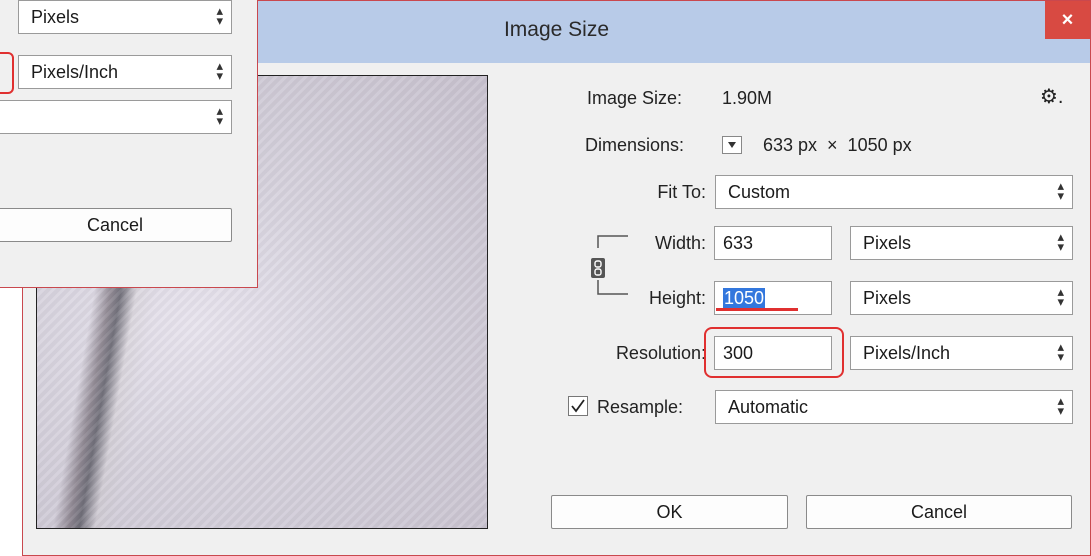 Image resolution: width=1091 pixels, height=556 pixels. I want to click on close-icon: ×, so click(1067, 20).